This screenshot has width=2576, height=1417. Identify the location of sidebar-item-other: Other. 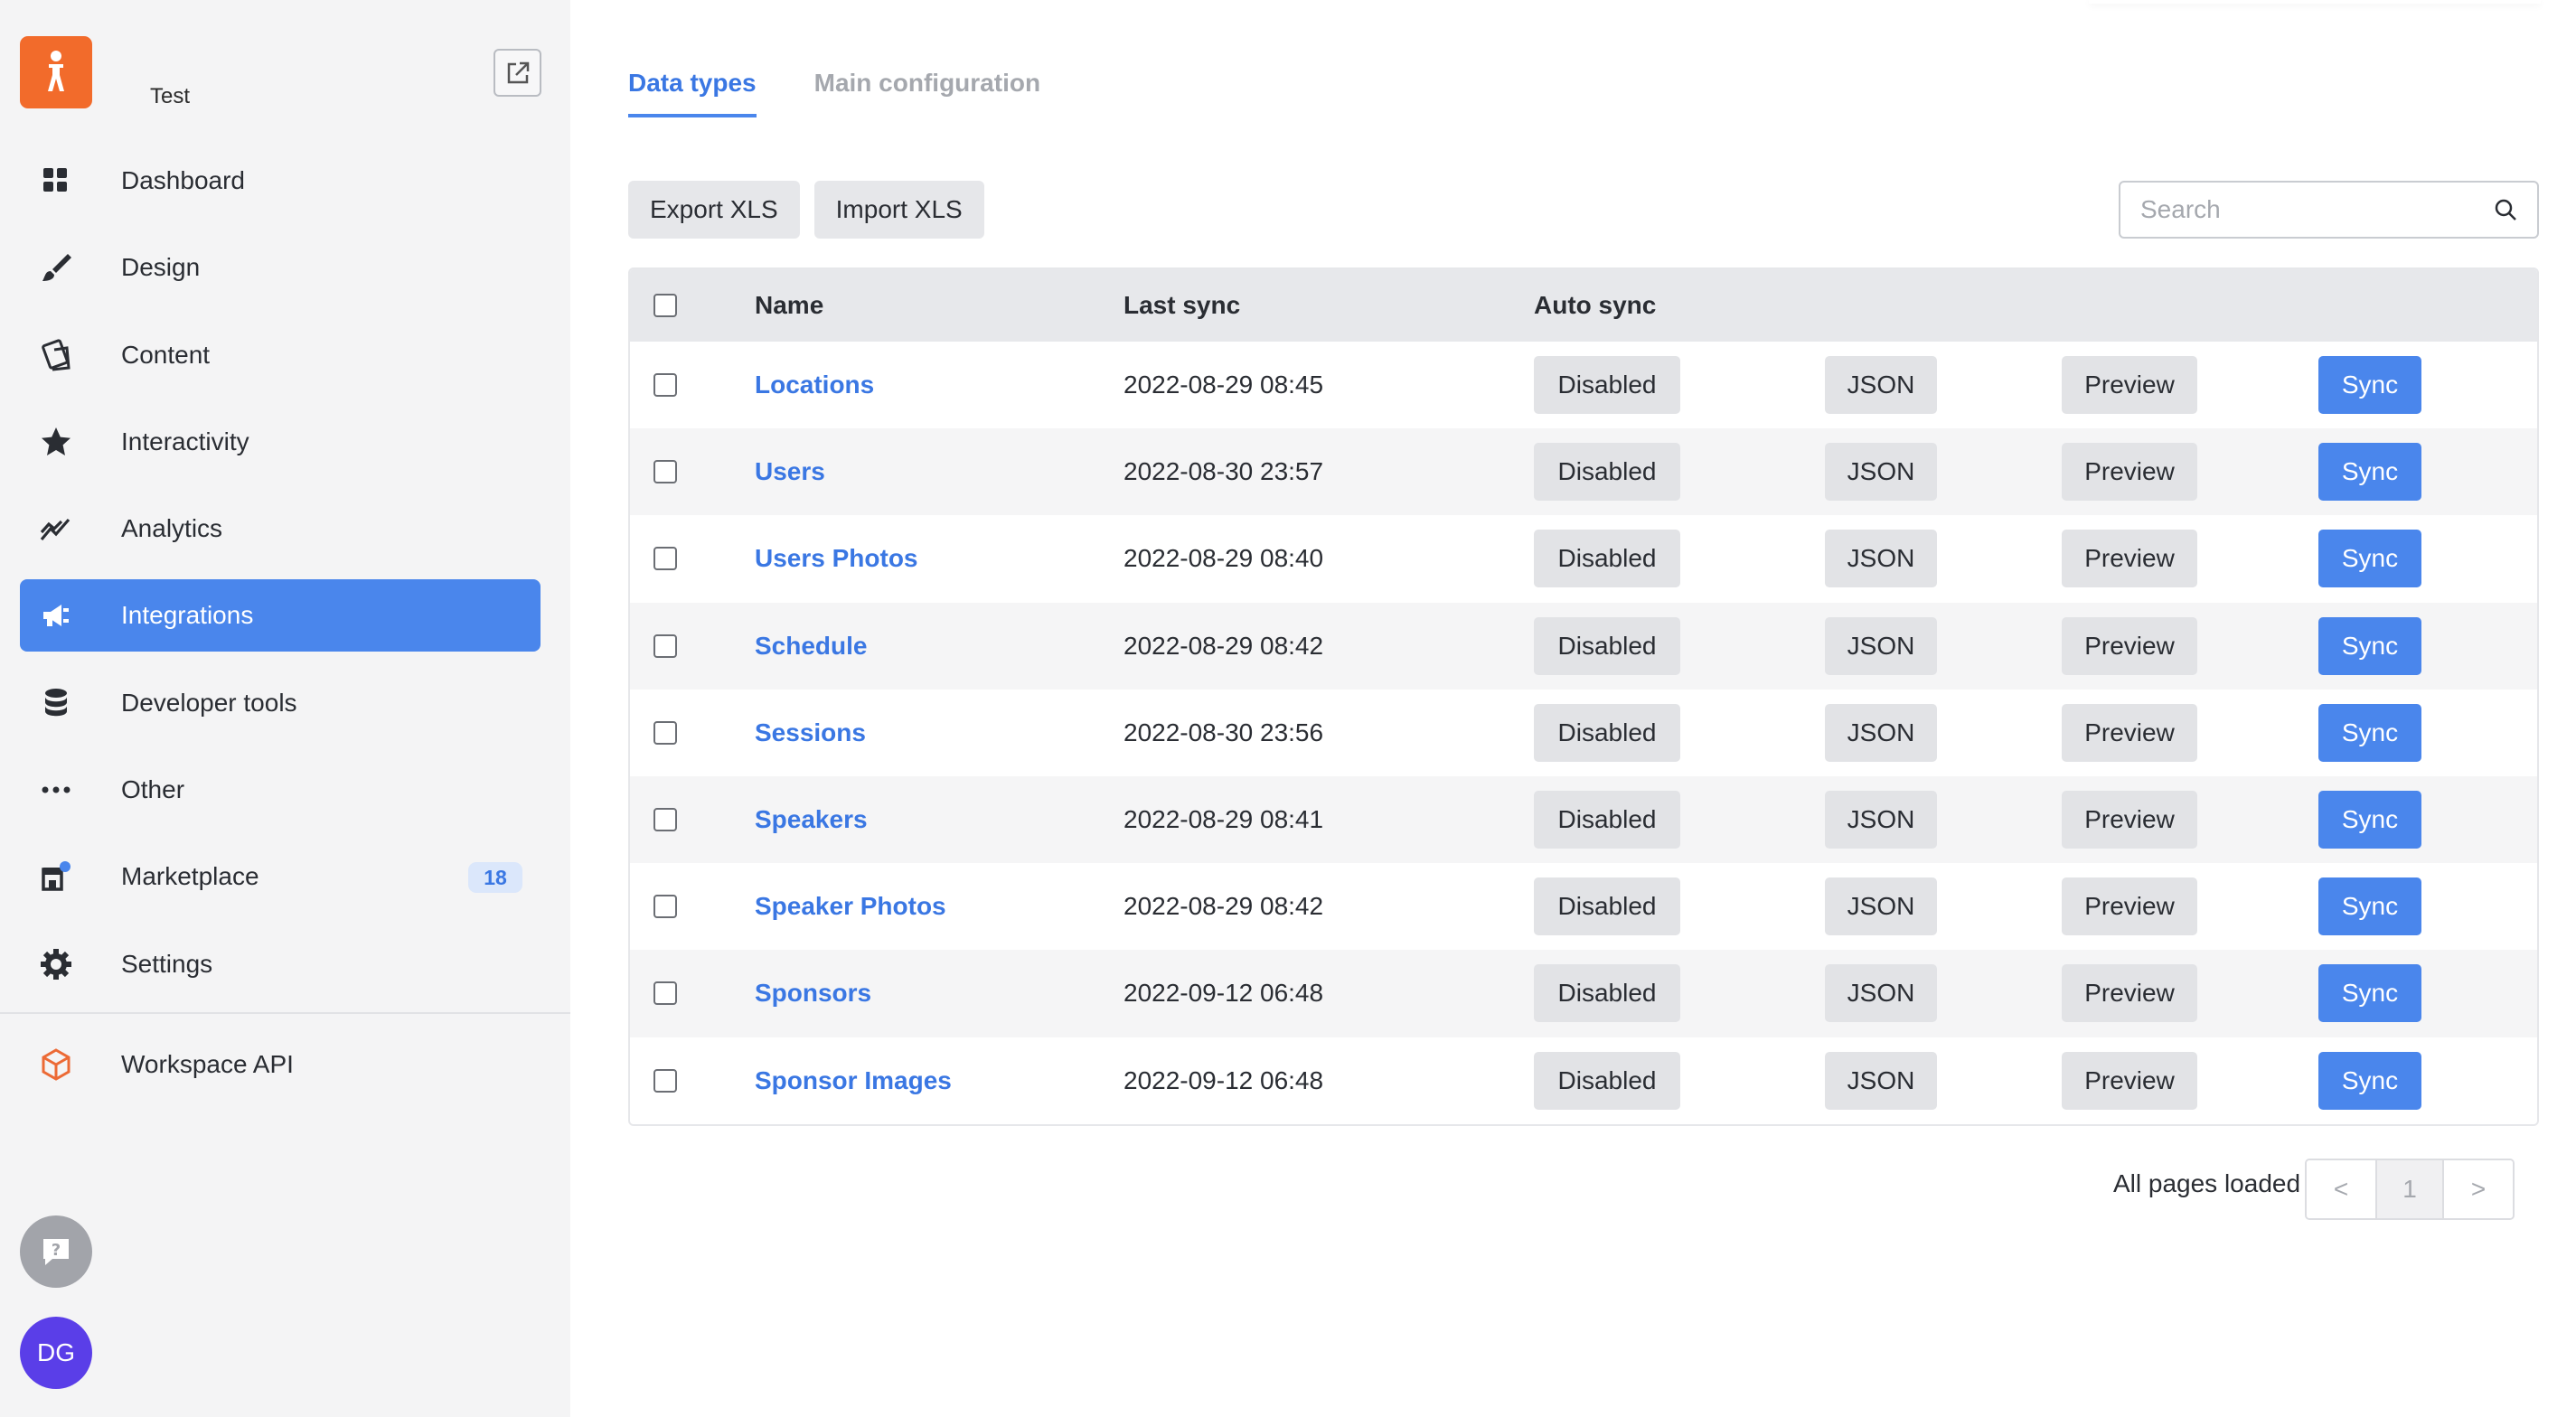
(280, 790).